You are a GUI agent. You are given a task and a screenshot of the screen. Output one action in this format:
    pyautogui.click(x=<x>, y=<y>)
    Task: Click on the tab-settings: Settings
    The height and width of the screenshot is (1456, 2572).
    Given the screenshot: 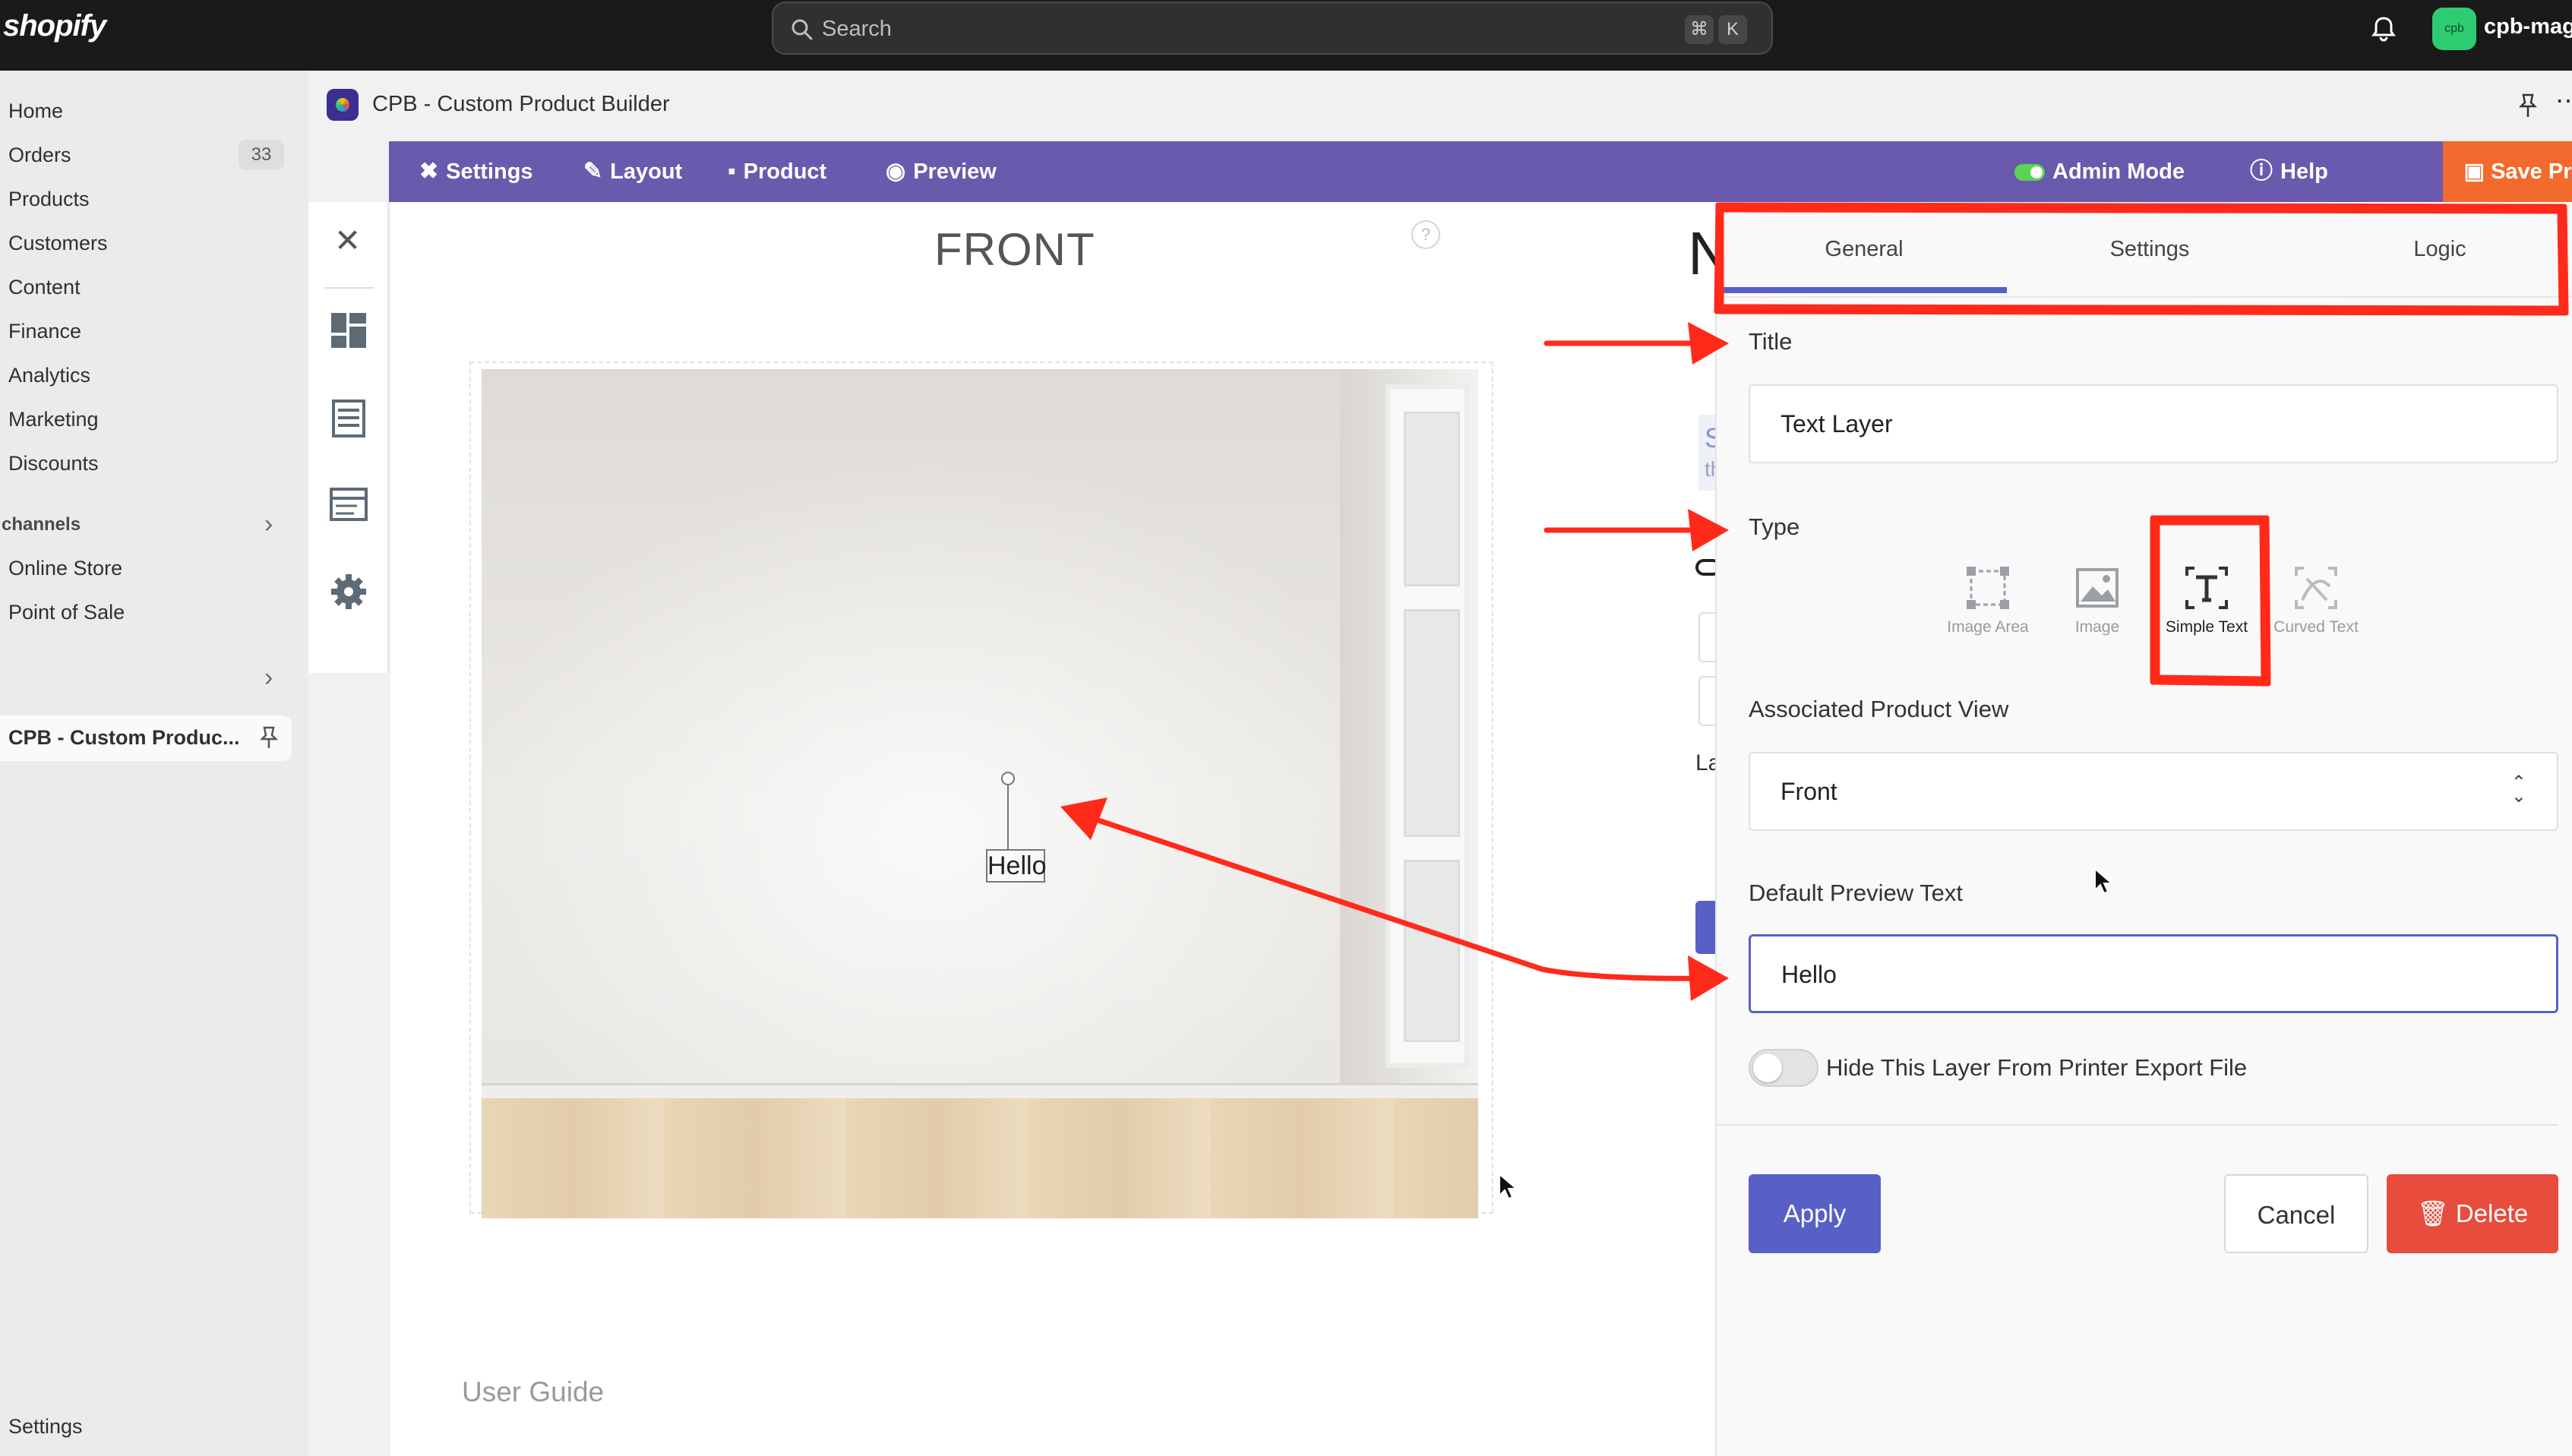 What is the action you would take?
    pyautogui.click(x=2150, y=249)
    